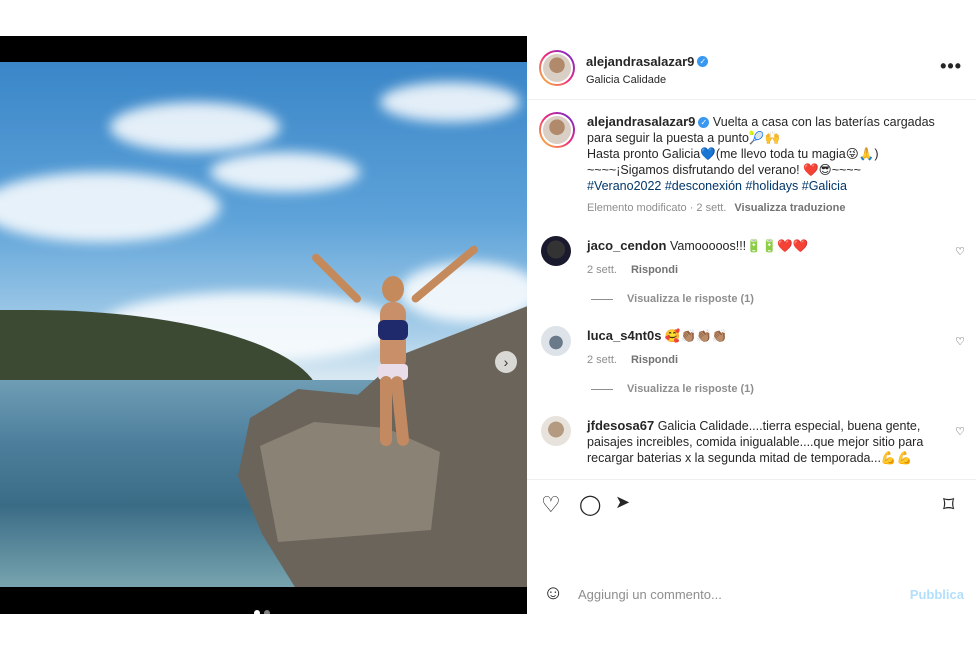 This screenshot has height=651, width=976. I want to click on rock, so click(350, 482).